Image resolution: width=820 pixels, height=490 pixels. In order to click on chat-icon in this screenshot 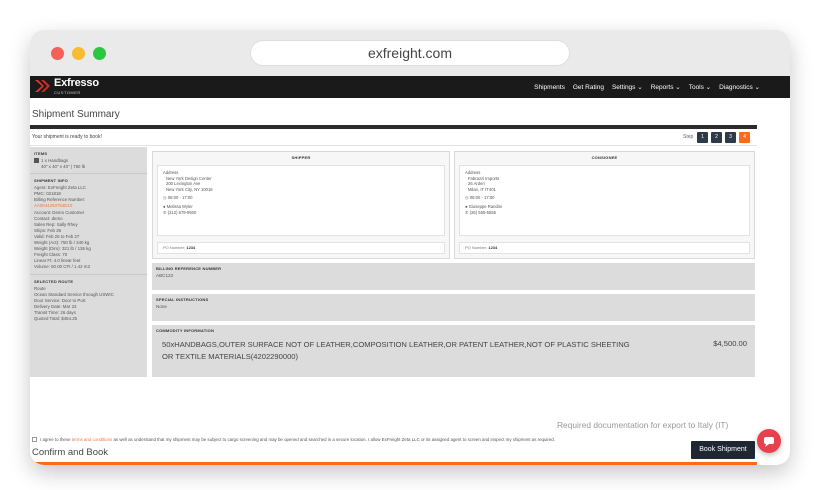, I will do `click(769, 442)`.